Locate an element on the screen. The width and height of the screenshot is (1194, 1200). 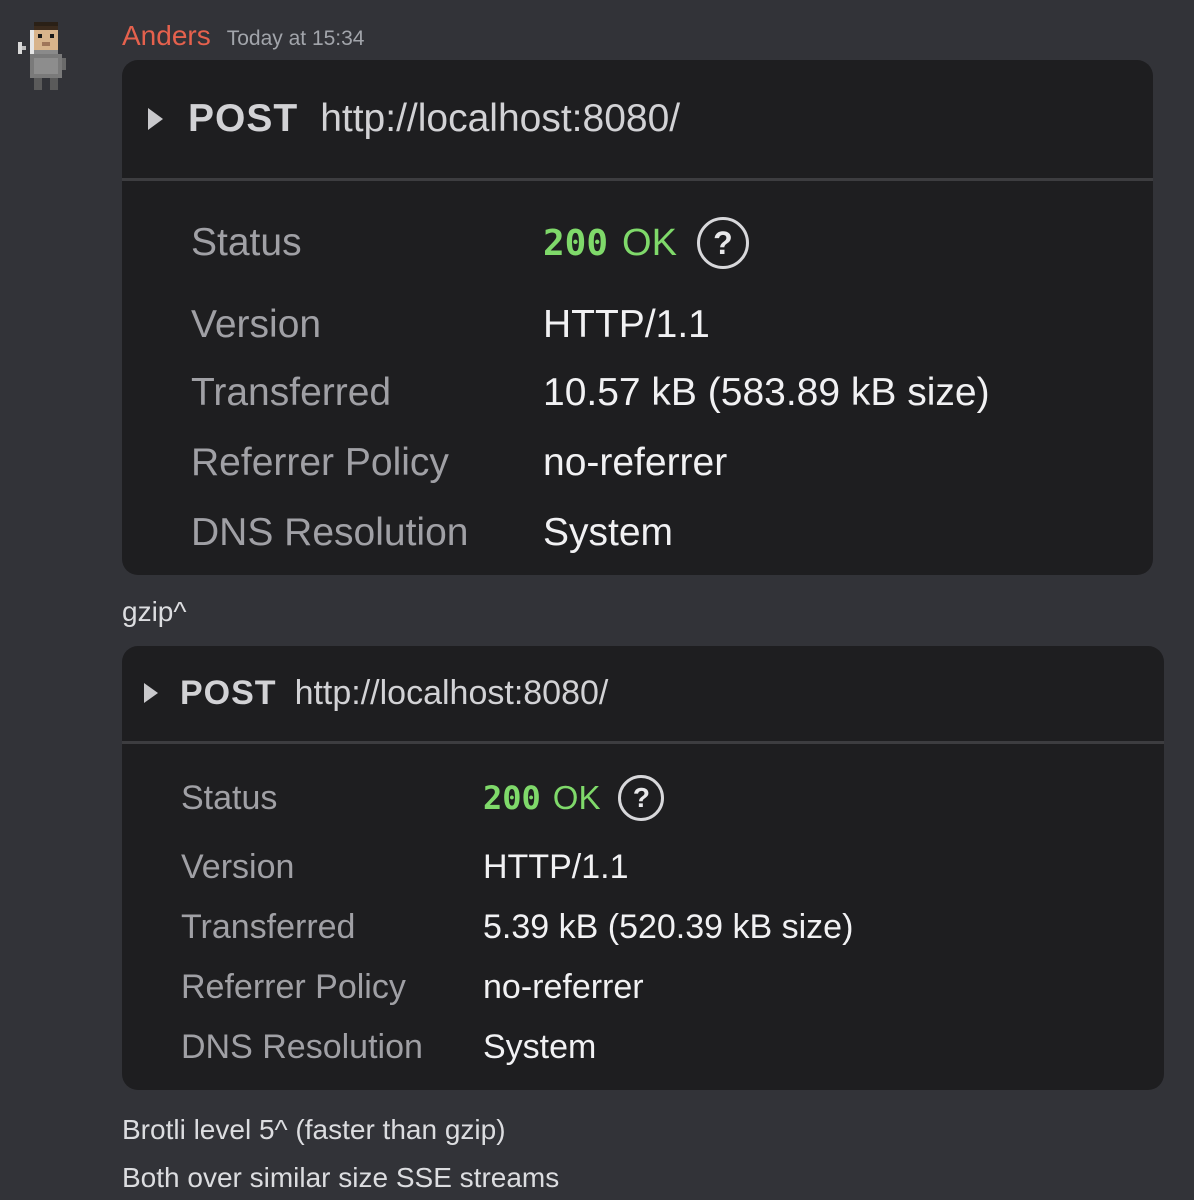
transferred-row: Transferred 5.39 kB (520.39 kB size) is located at coordinates (643, 927).